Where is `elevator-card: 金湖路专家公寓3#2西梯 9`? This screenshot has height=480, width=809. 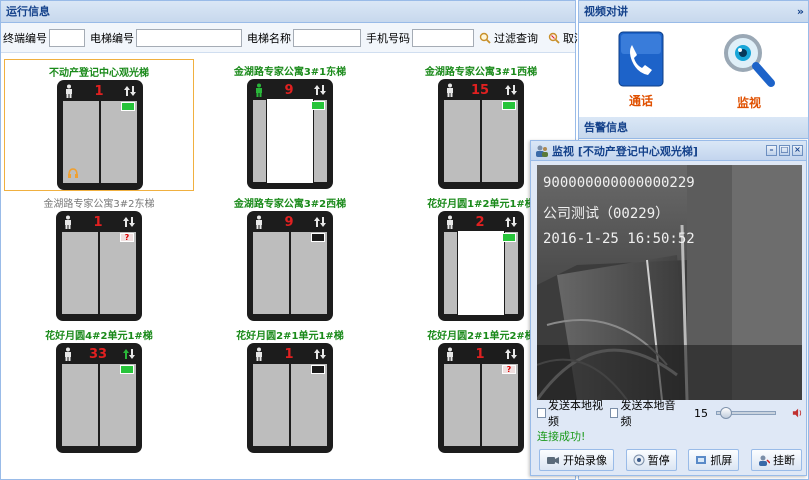
elevator-card: 金湖路专家公寓3#2西梯 9 is located at coordinates (290, 257).